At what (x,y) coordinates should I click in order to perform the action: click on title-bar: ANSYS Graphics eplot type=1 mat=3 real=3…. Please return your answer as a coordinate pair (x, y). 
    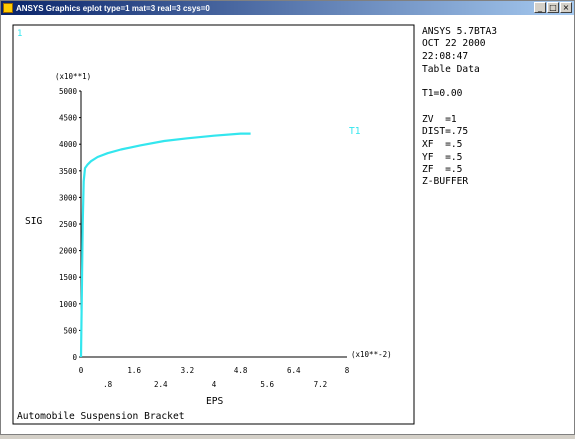
    Looking at the image, I should click on (287, 8).